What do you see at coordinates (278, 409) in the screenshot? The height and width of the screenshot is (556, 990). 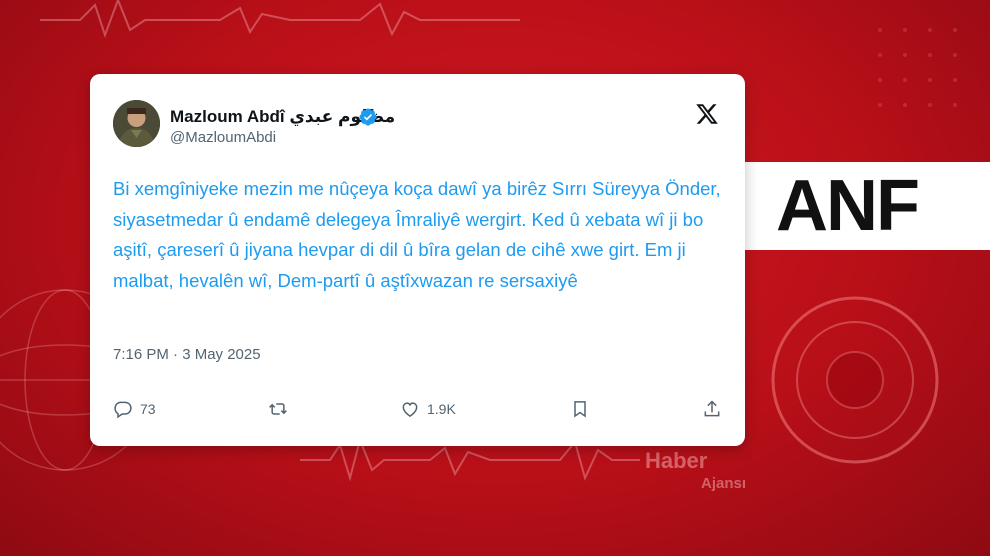 I see `retweet-icon` at bounding box center [278, 409].